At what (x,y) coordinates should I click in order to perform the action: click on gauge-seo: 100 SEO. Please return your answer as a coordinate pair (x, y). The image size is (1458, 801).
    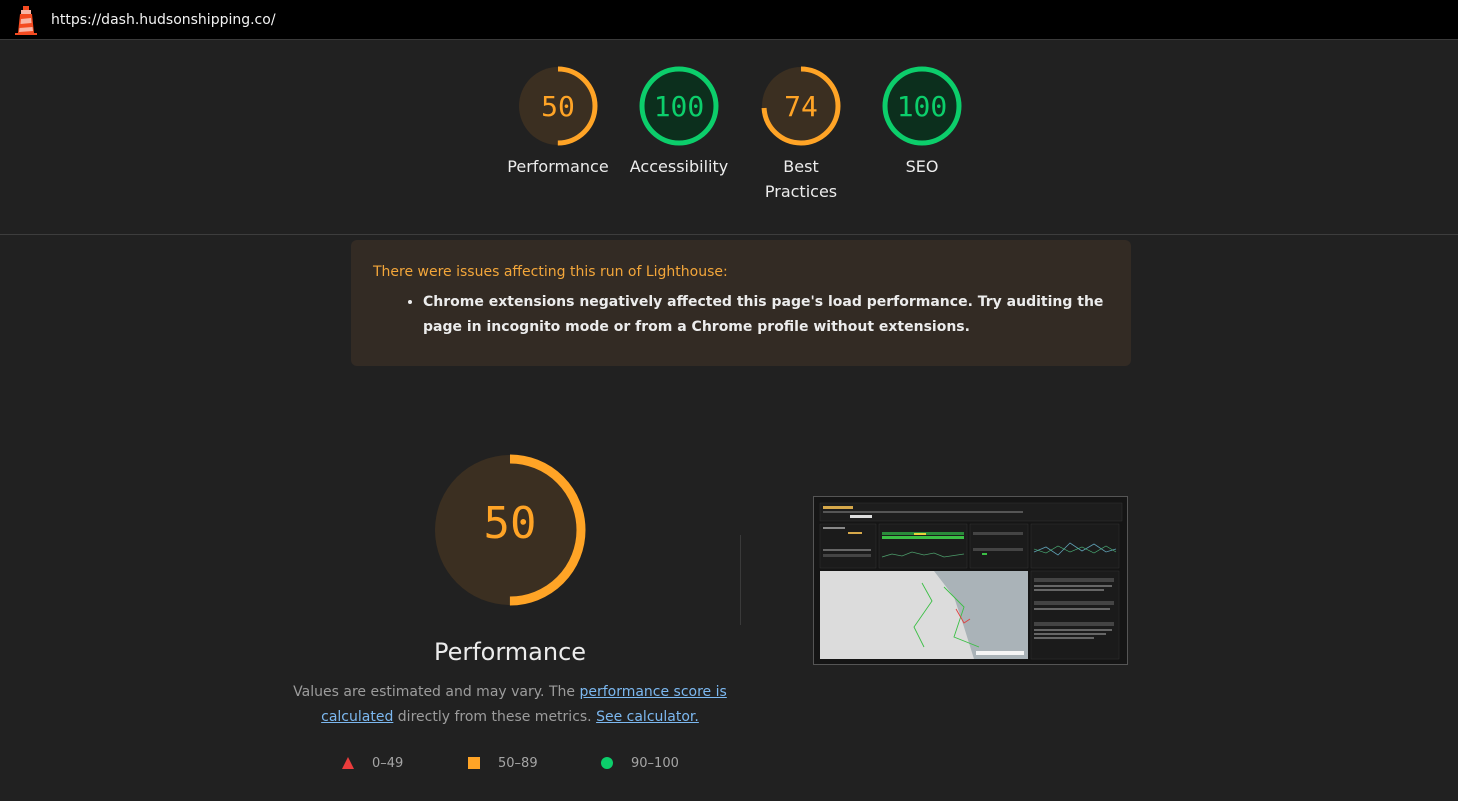
    Looking at the image, I should click on (922, 121).